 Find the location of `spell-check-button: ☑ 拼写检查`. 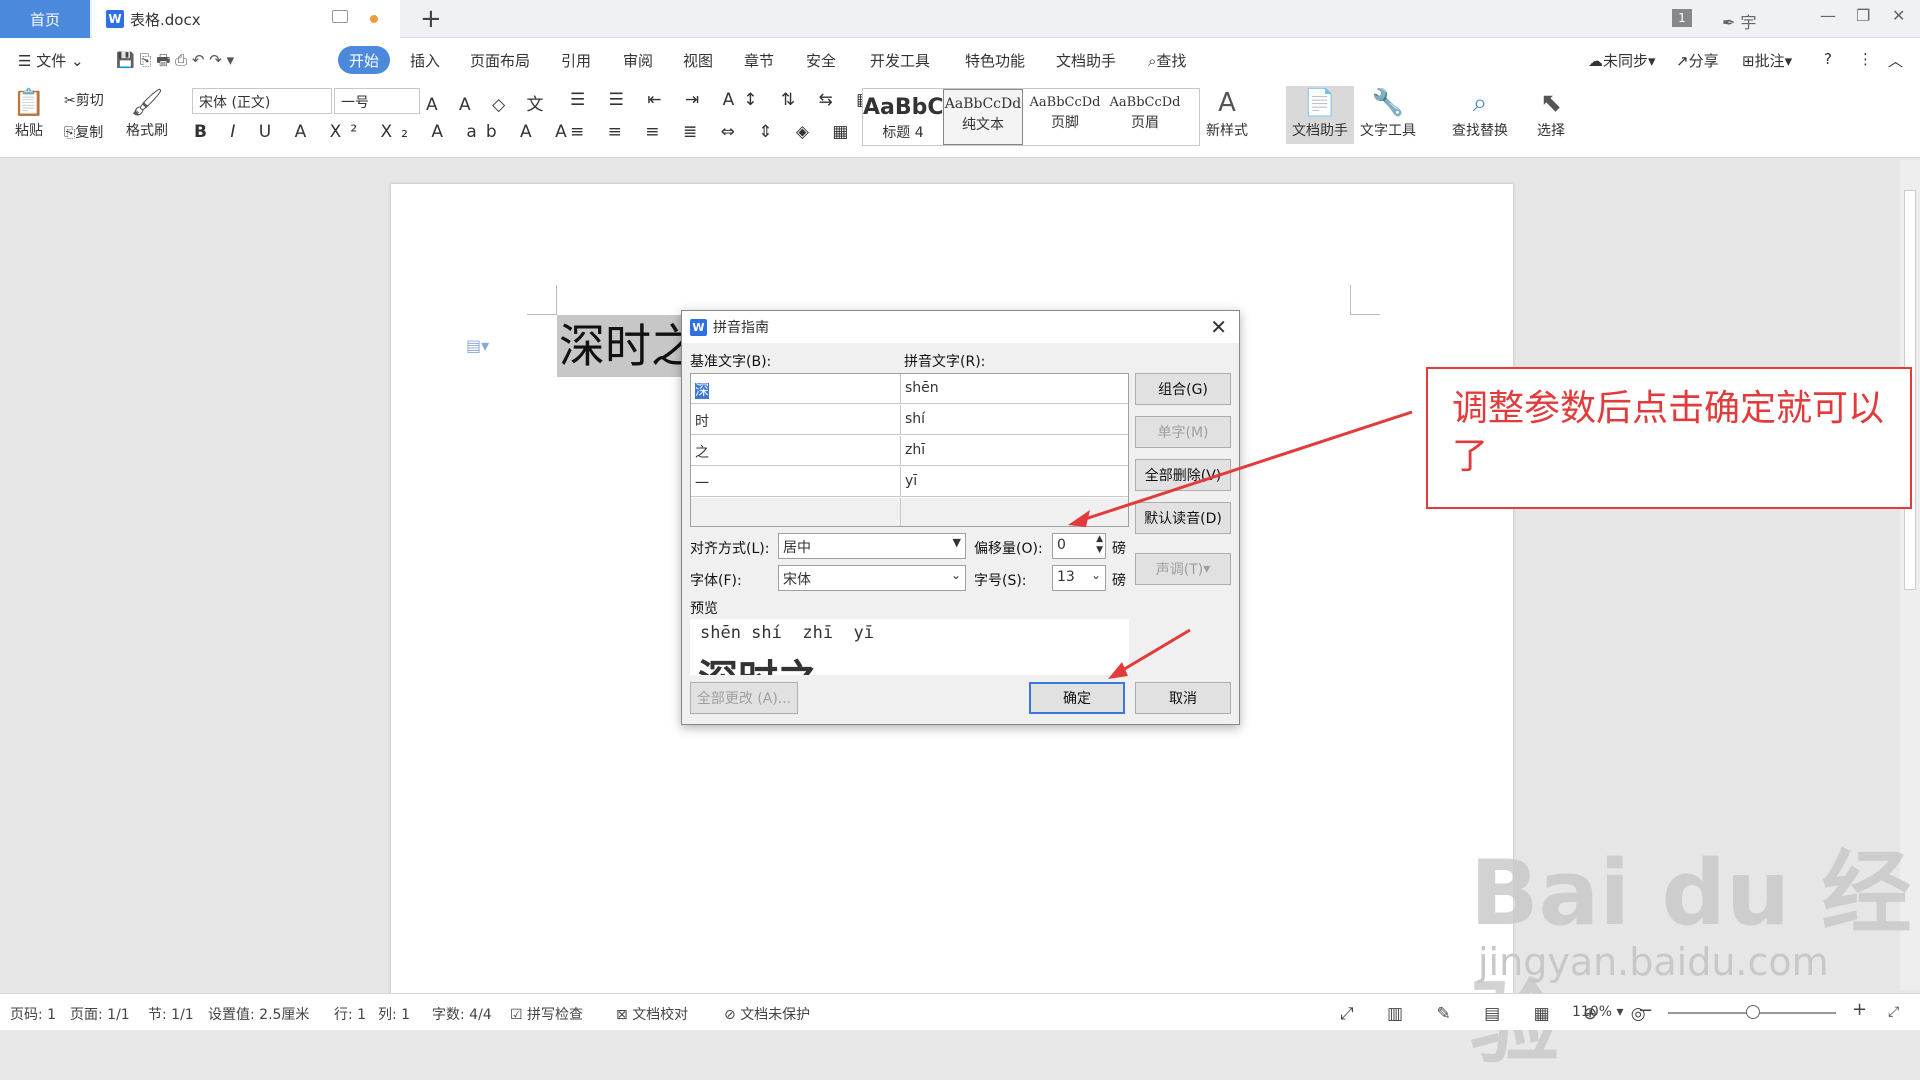

spell-check-button: ☑ 拼写检查 is located at coordinates (546, 1014).